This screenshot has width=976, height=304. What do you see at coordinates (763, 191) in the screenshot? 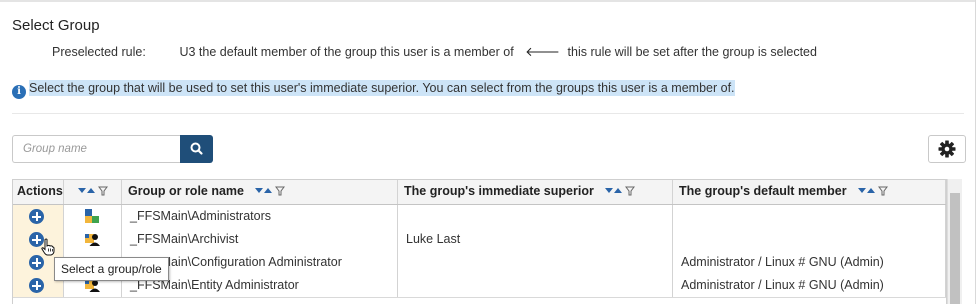
I see `column-header-default-member-label: The group's default member` at bounding box center [763, 191].